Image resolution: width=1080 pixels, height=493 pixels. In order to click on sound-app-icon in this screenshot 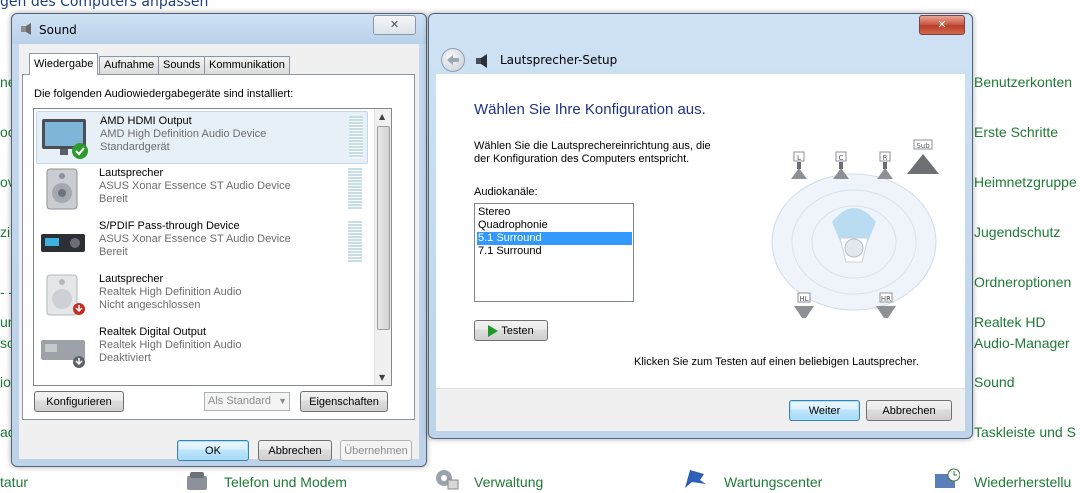, I will do `click(26, 29)`.